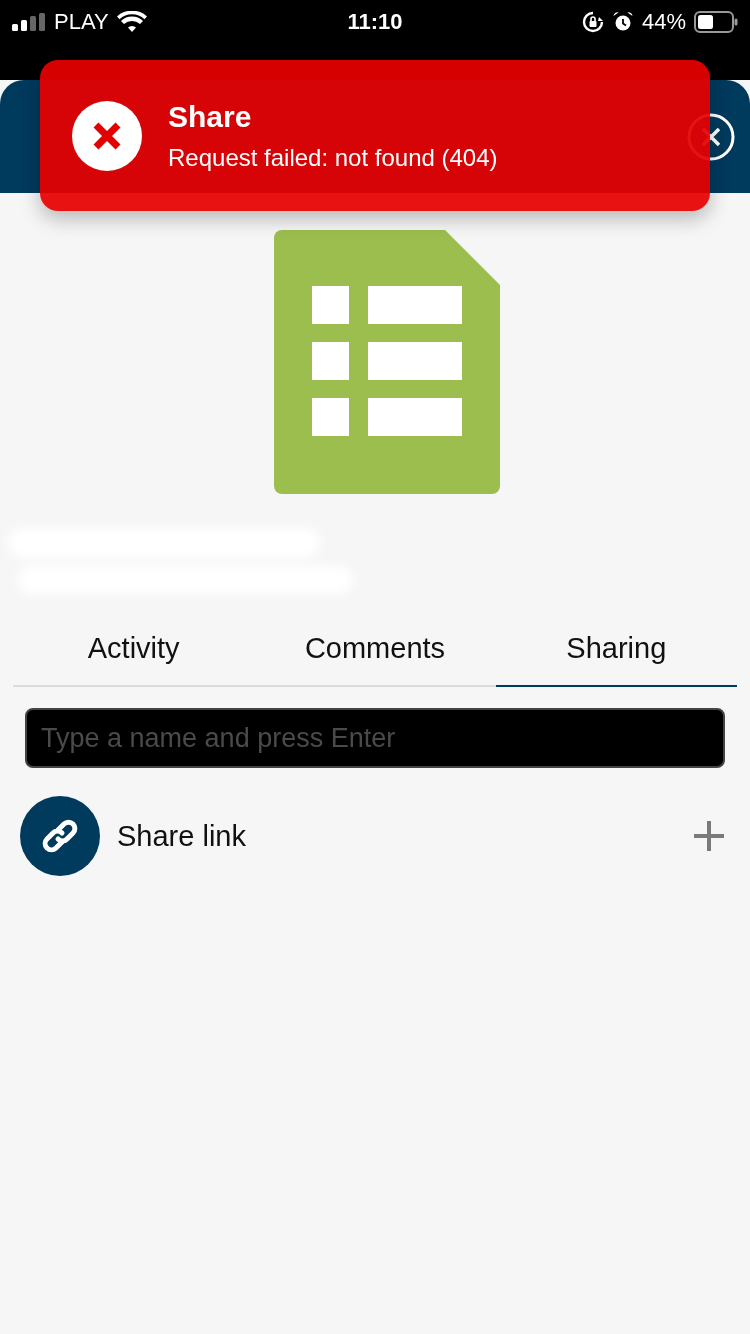 Image resolution: width=750 pixels, height=1334 pixels. What do you see at coordinates (716, 22) in the screenshot?
I see `battery-icon` at bounding box center [716, 22].